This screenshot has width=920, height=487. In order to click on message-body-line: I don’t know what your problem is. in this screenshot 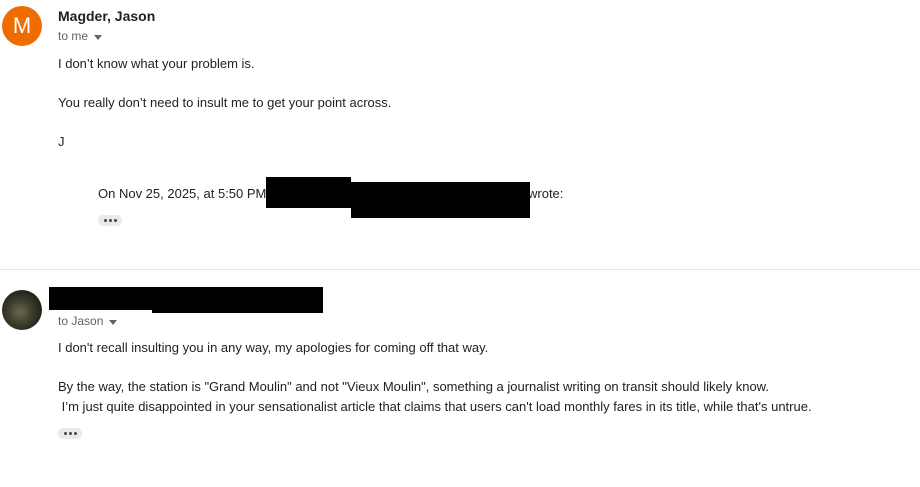, I will do `click(156, 63)`.